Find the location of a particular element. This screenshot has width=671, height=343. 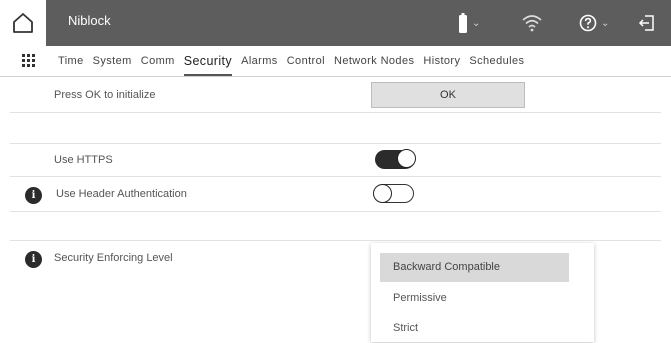

option-backward-compatible: Backward Compatible is located at coordinates (474, 267).